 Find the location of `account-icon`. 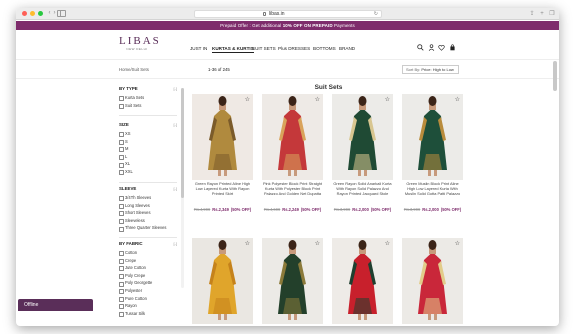

account-icon is located at coordinates (431, 47).